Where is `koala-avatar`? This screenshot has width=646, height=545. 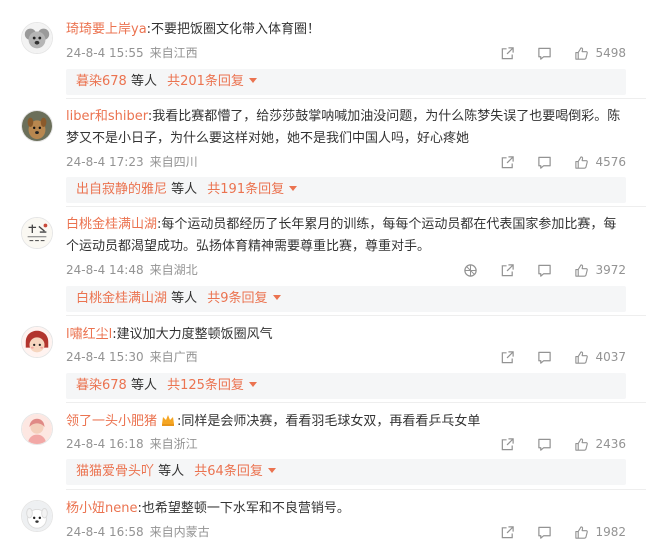
koala-avatar is located at coordinates (37, 38).